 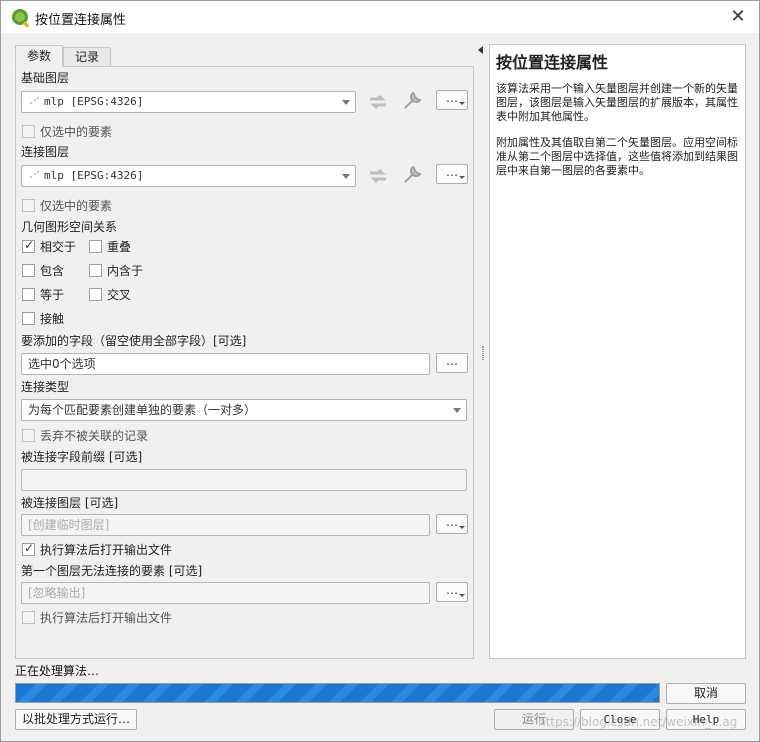 I want to click on join-type-select: 为每个匹配要素创建单独的要素（一对多）, so click(x=244, y=410).